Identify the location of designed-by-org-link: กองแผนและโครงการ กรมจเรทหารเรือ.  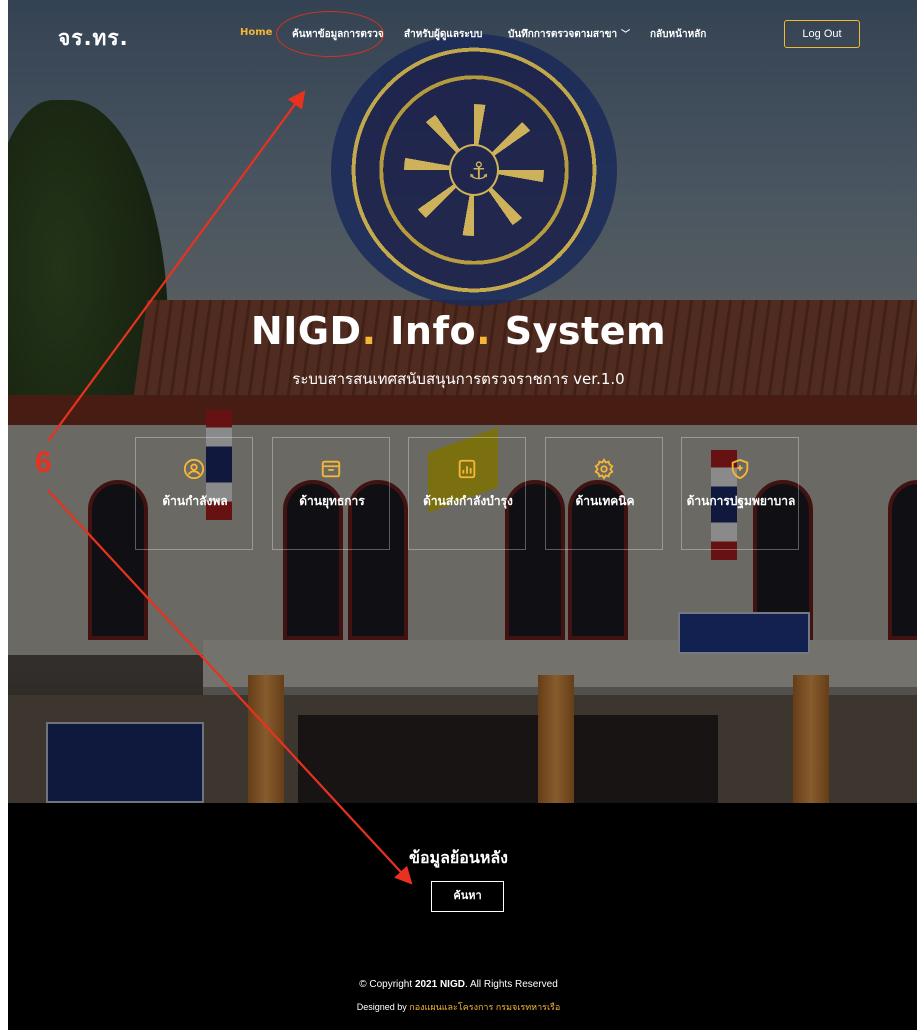
(484, 1007).